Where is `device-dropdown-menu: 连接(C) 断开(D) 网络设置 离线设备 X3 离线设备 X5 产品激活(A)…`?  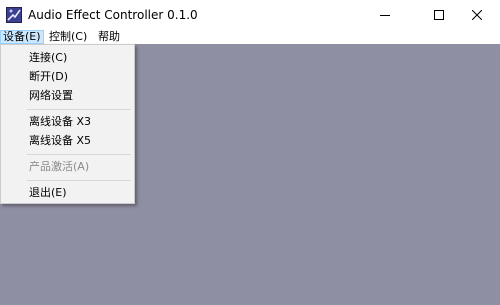
device-dropdown-menu: 连接(C) 断开(D) 网络设置 离线设备 X3 离线设备 X5 产品激活(A)… is located at coordinates (67, 124).